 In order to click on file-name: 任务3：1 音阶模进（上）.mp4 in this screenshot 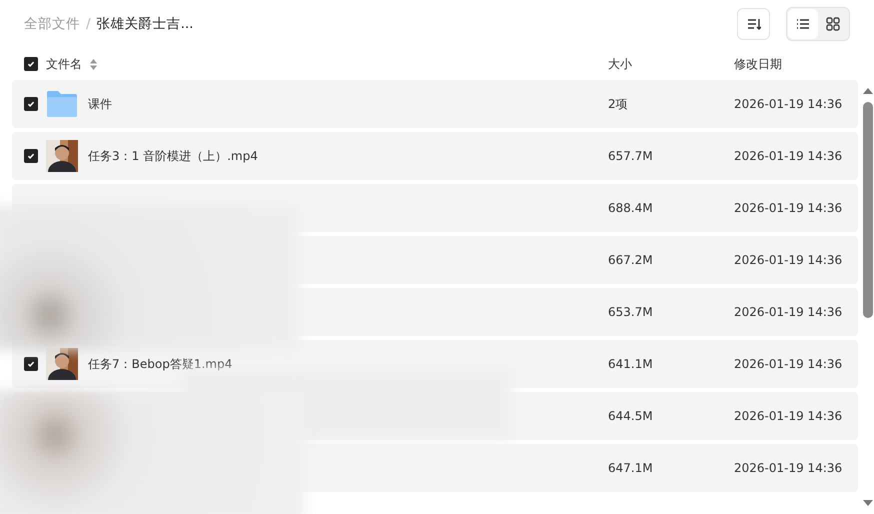, I will do `click(173, 156)`.